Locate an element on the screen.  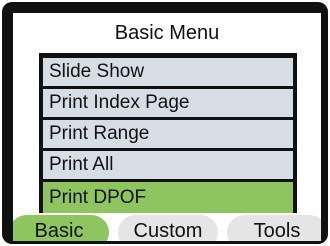
menu-item-print-range: Print Range is located at coordinates (168, 134).